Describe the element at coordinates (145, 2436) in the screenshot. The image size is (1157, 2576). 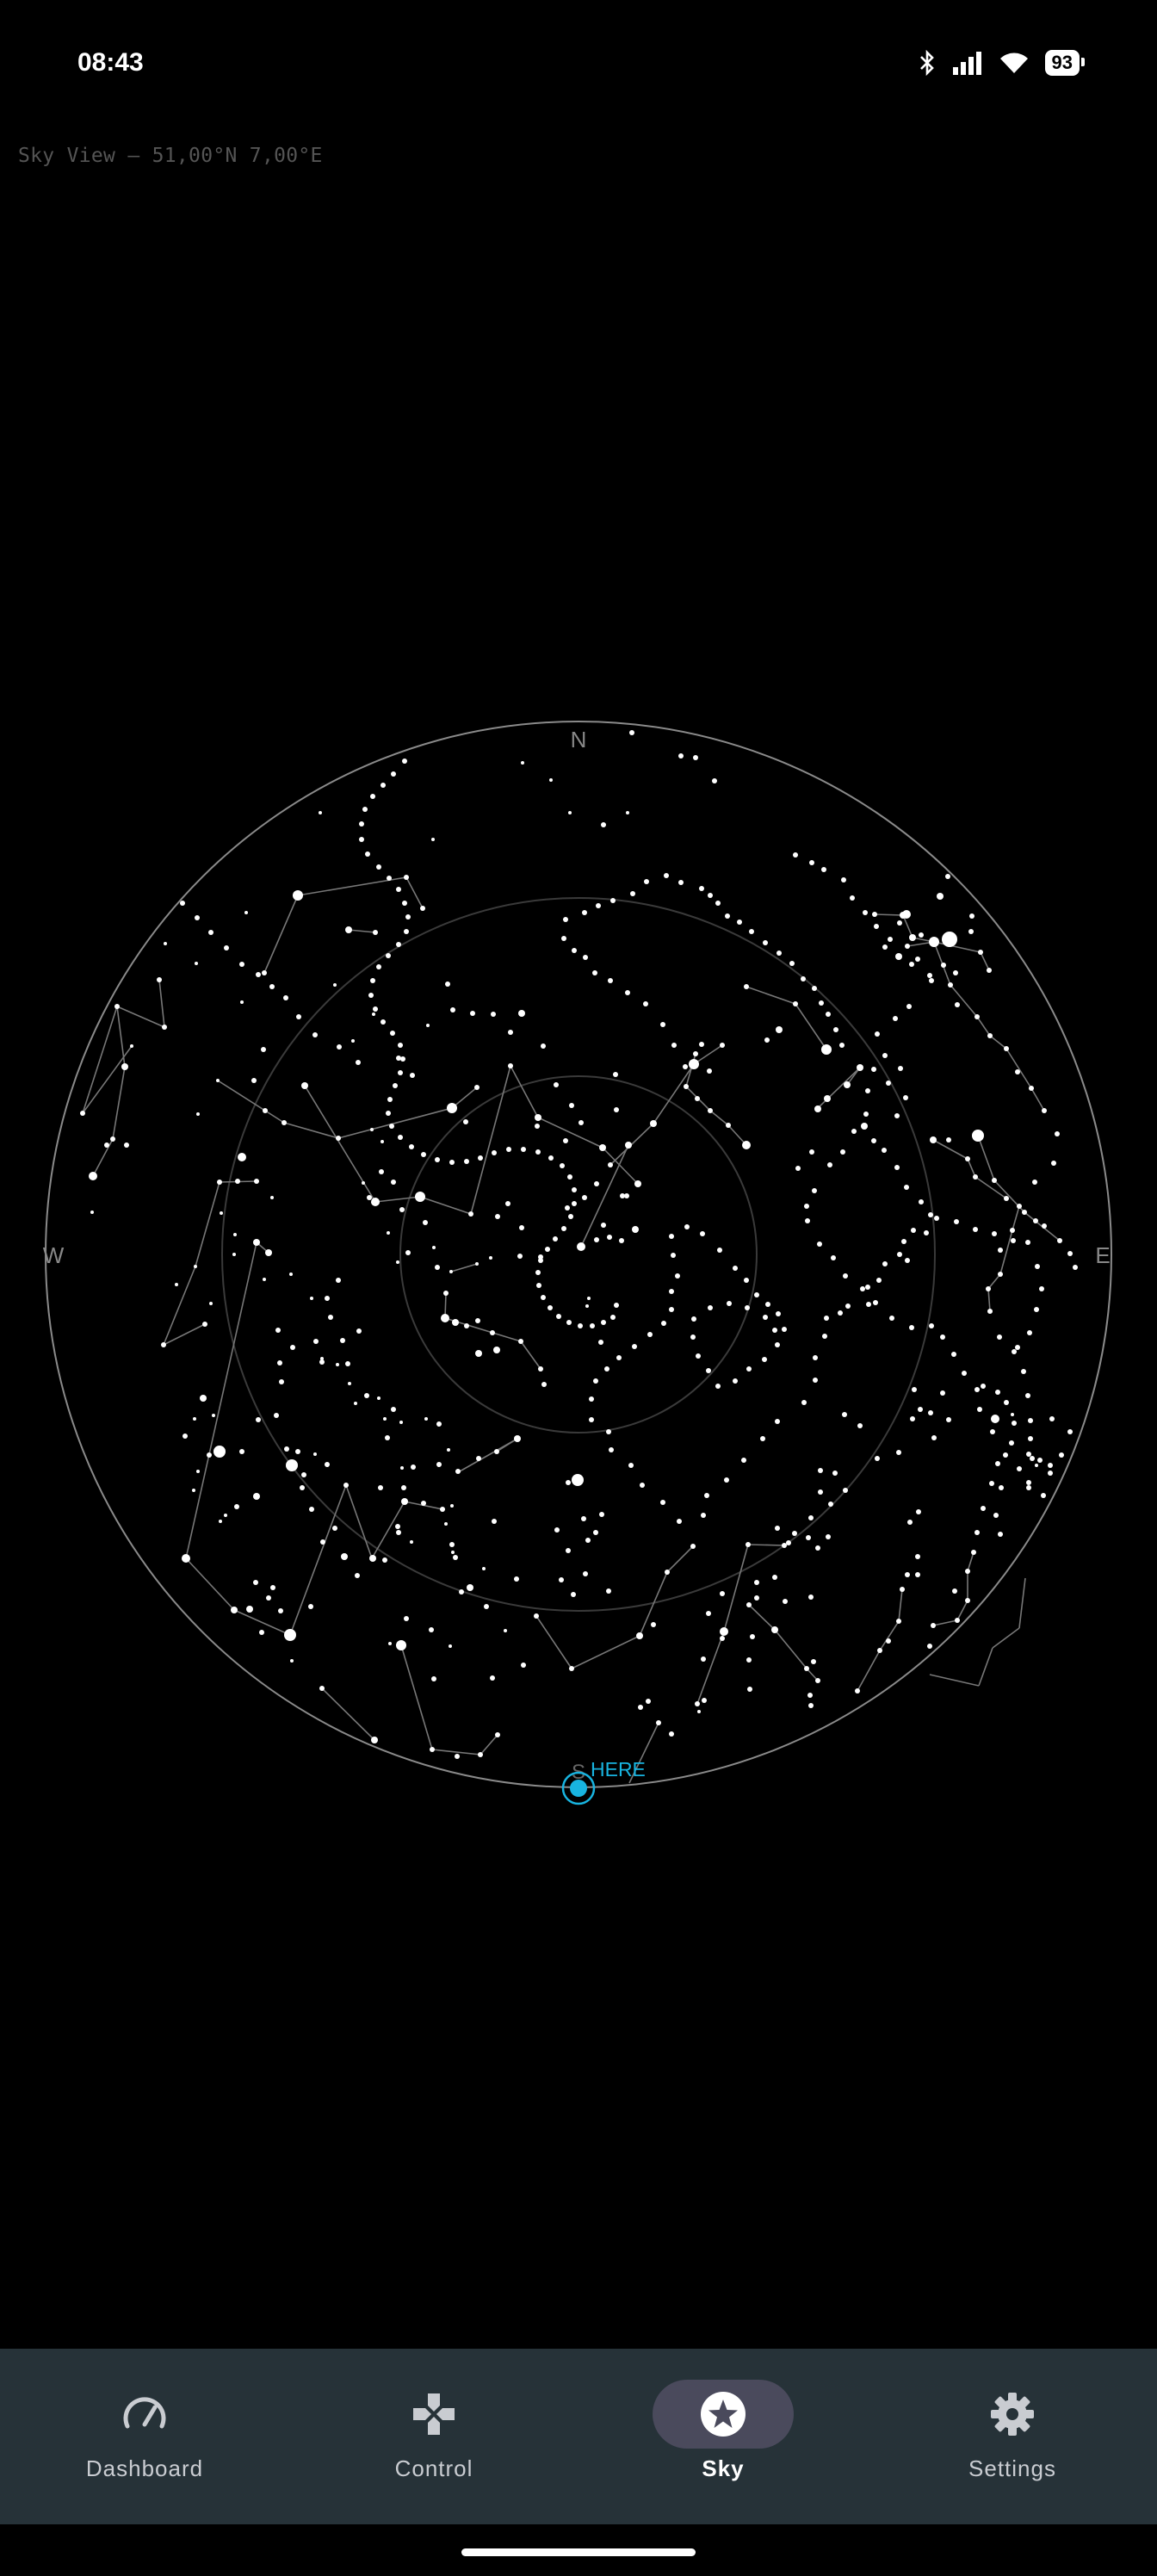
I see `nav-dashboard: Dashboard` at that location.